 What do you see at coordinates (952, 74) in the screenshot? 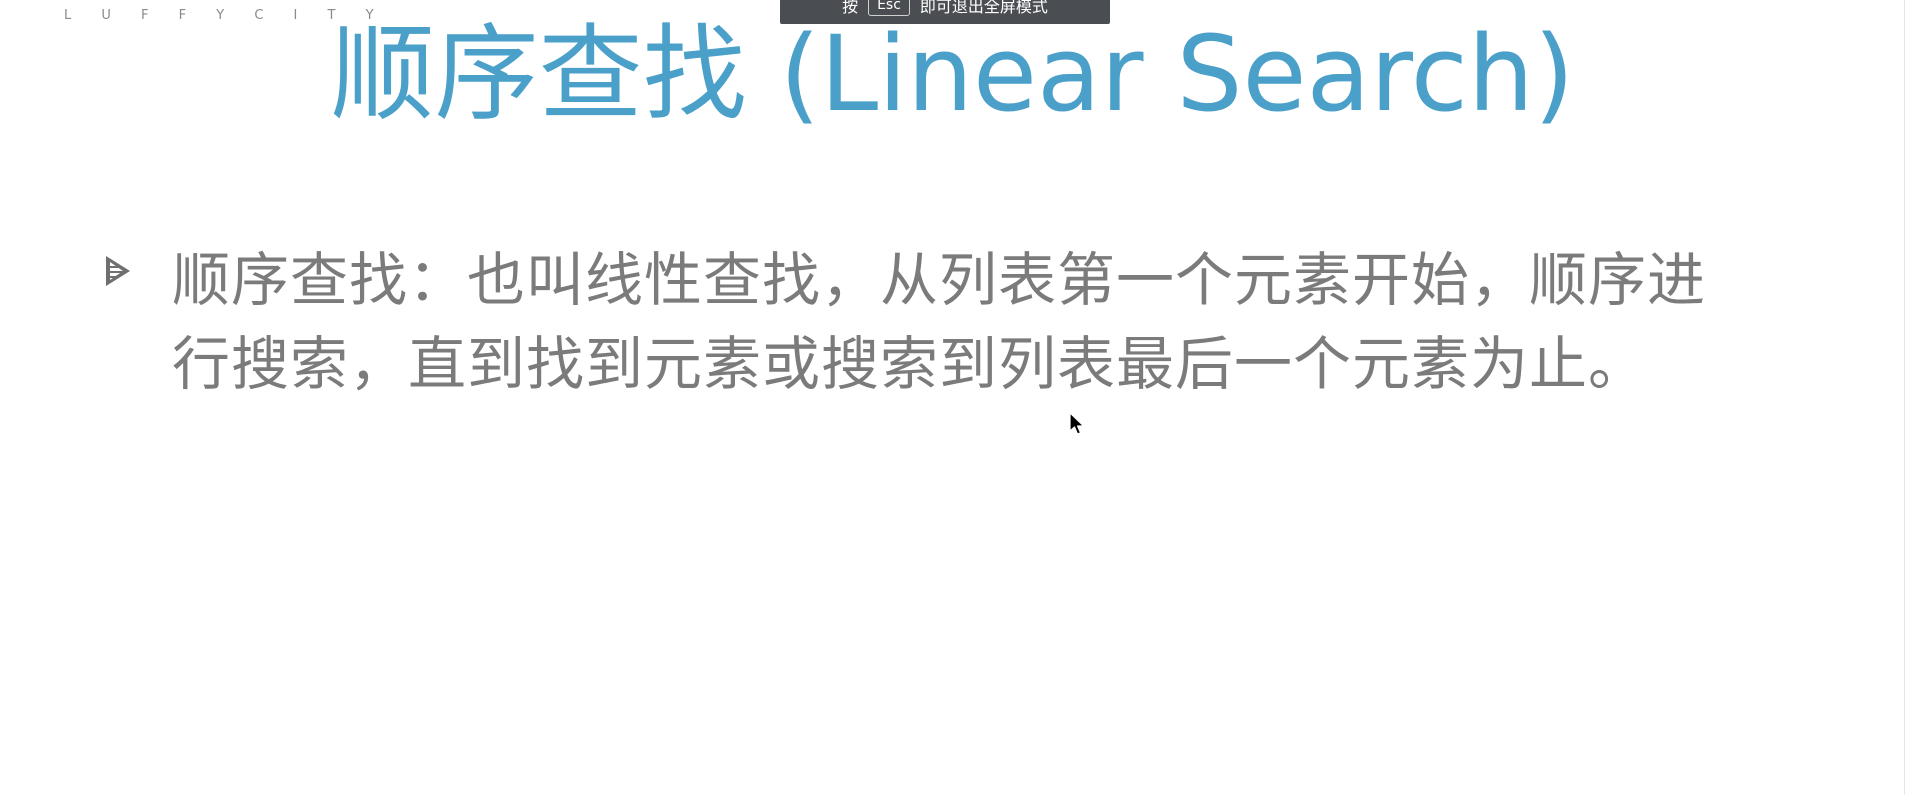
I see `slide-title: 顺序查找 (Linear Search)` at bounding box center [952, 74].